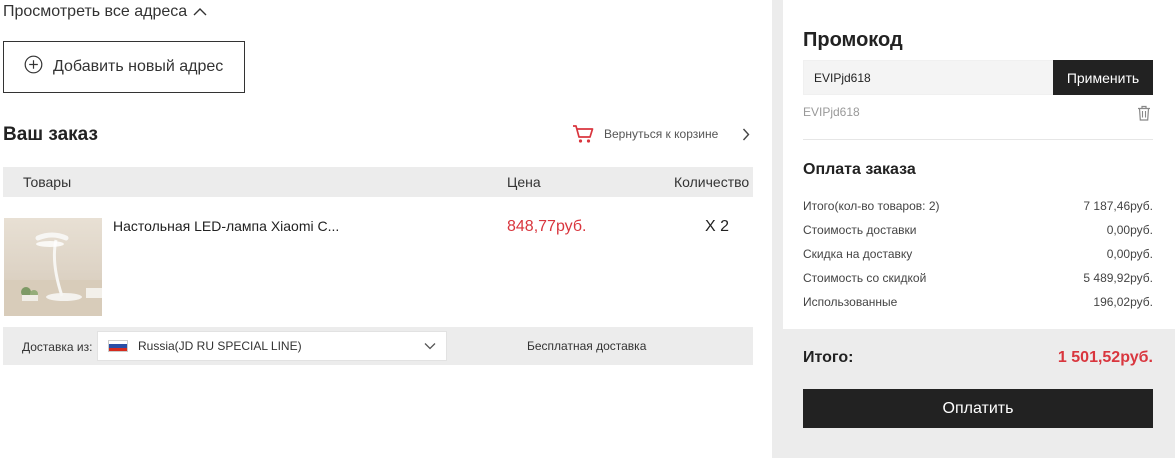  Describe the element at coordinates (1118, 278) in the screenshot. I see `summary-value: 5 489,92руб.` at that location.